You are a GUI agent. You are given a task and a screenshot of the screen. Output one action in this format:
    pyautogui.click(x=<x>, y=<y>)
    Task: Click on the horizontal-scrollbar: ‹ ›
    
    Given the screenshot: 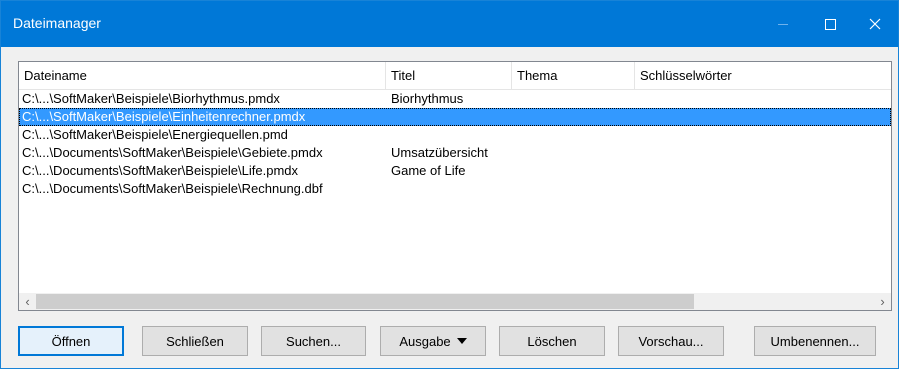 What is the action you would take?
    pyautogui.click(x=455, y=301)
    